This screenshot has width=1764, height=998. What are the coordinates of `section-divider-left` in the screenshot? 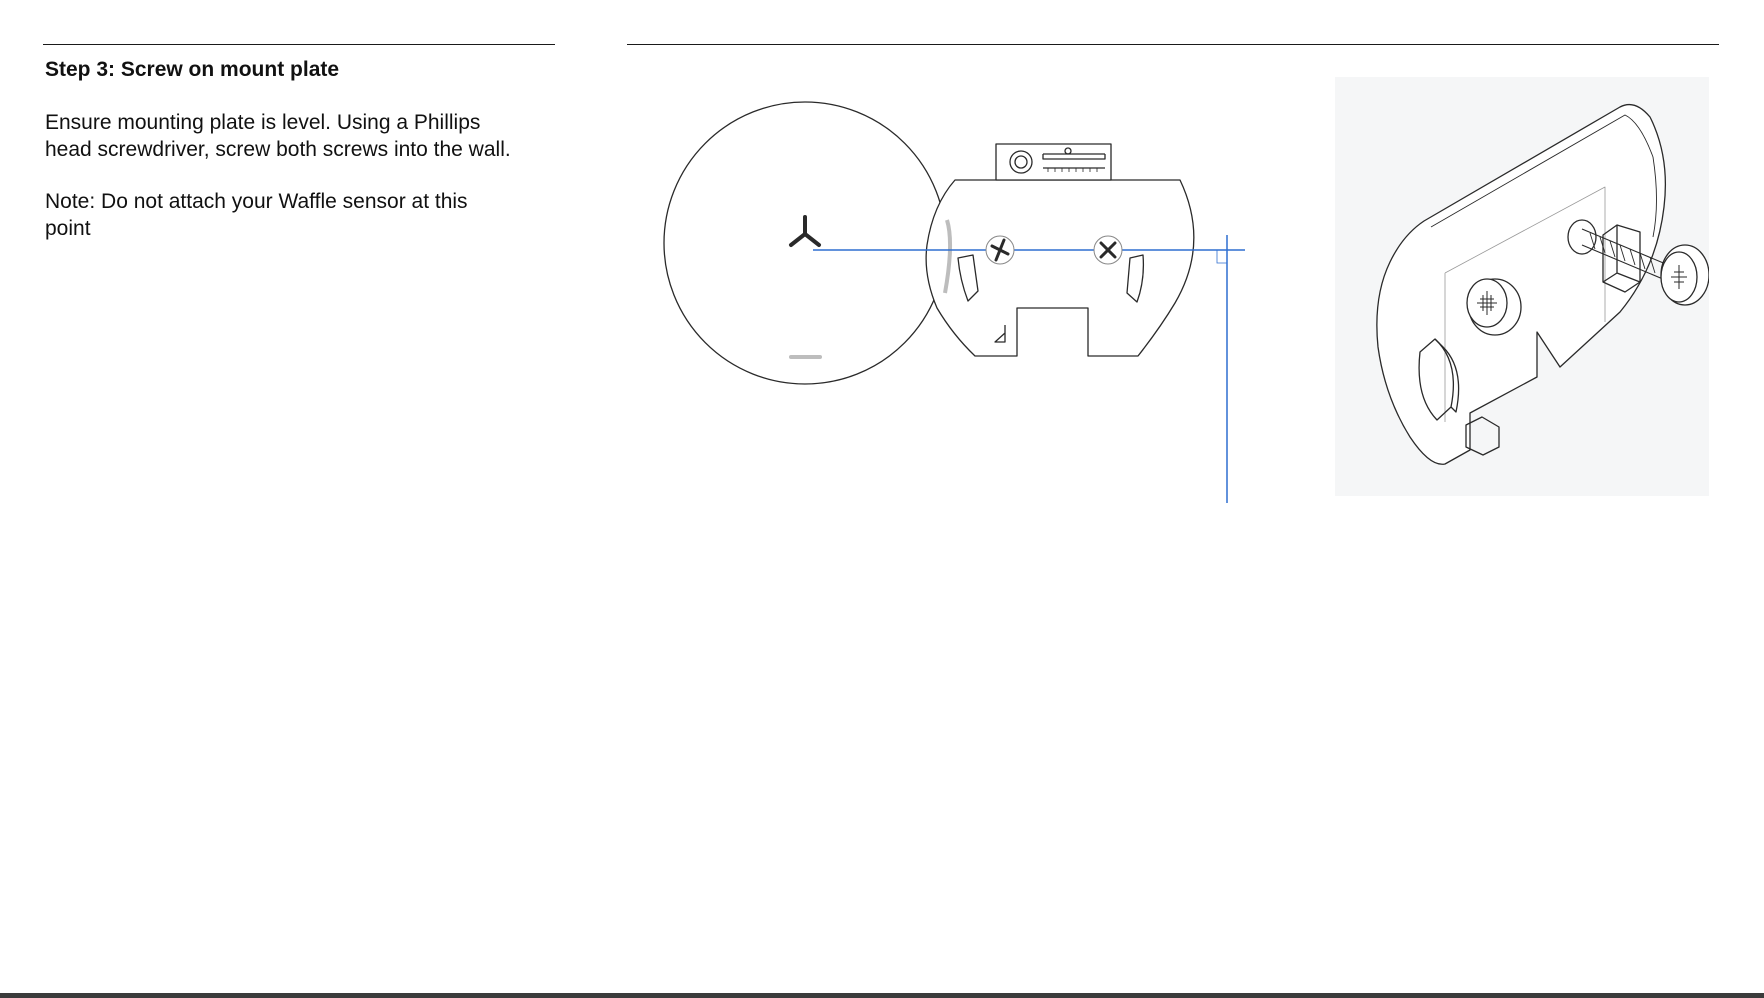 It's located at (299, 44).